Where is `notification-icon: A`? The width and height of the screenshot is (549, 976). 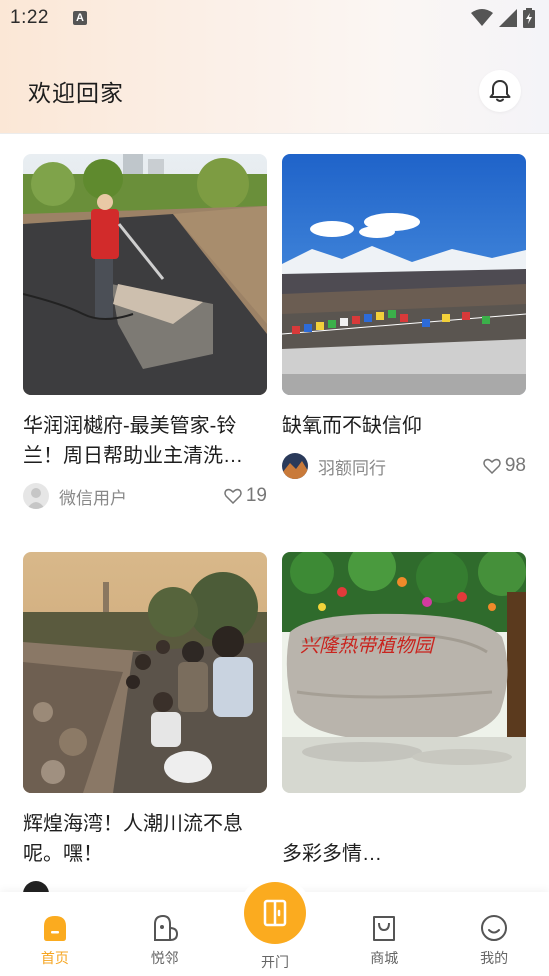 notification-icon: A is located at coordinates (79, 18).